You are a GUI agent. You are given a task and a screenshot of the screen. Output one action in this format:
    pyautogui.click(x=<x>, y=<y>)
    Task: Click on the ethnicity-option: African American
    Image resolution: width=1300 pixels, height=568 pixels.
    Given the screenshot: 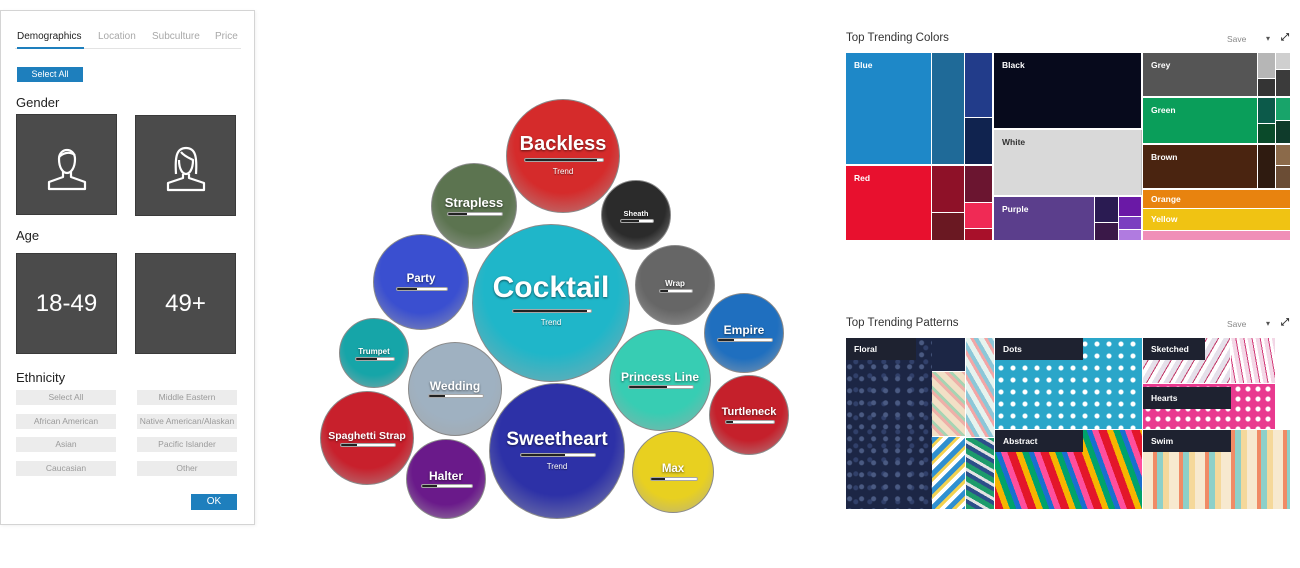 What is the action you would take?
    pyautogui.click(x=66, y=421)
    